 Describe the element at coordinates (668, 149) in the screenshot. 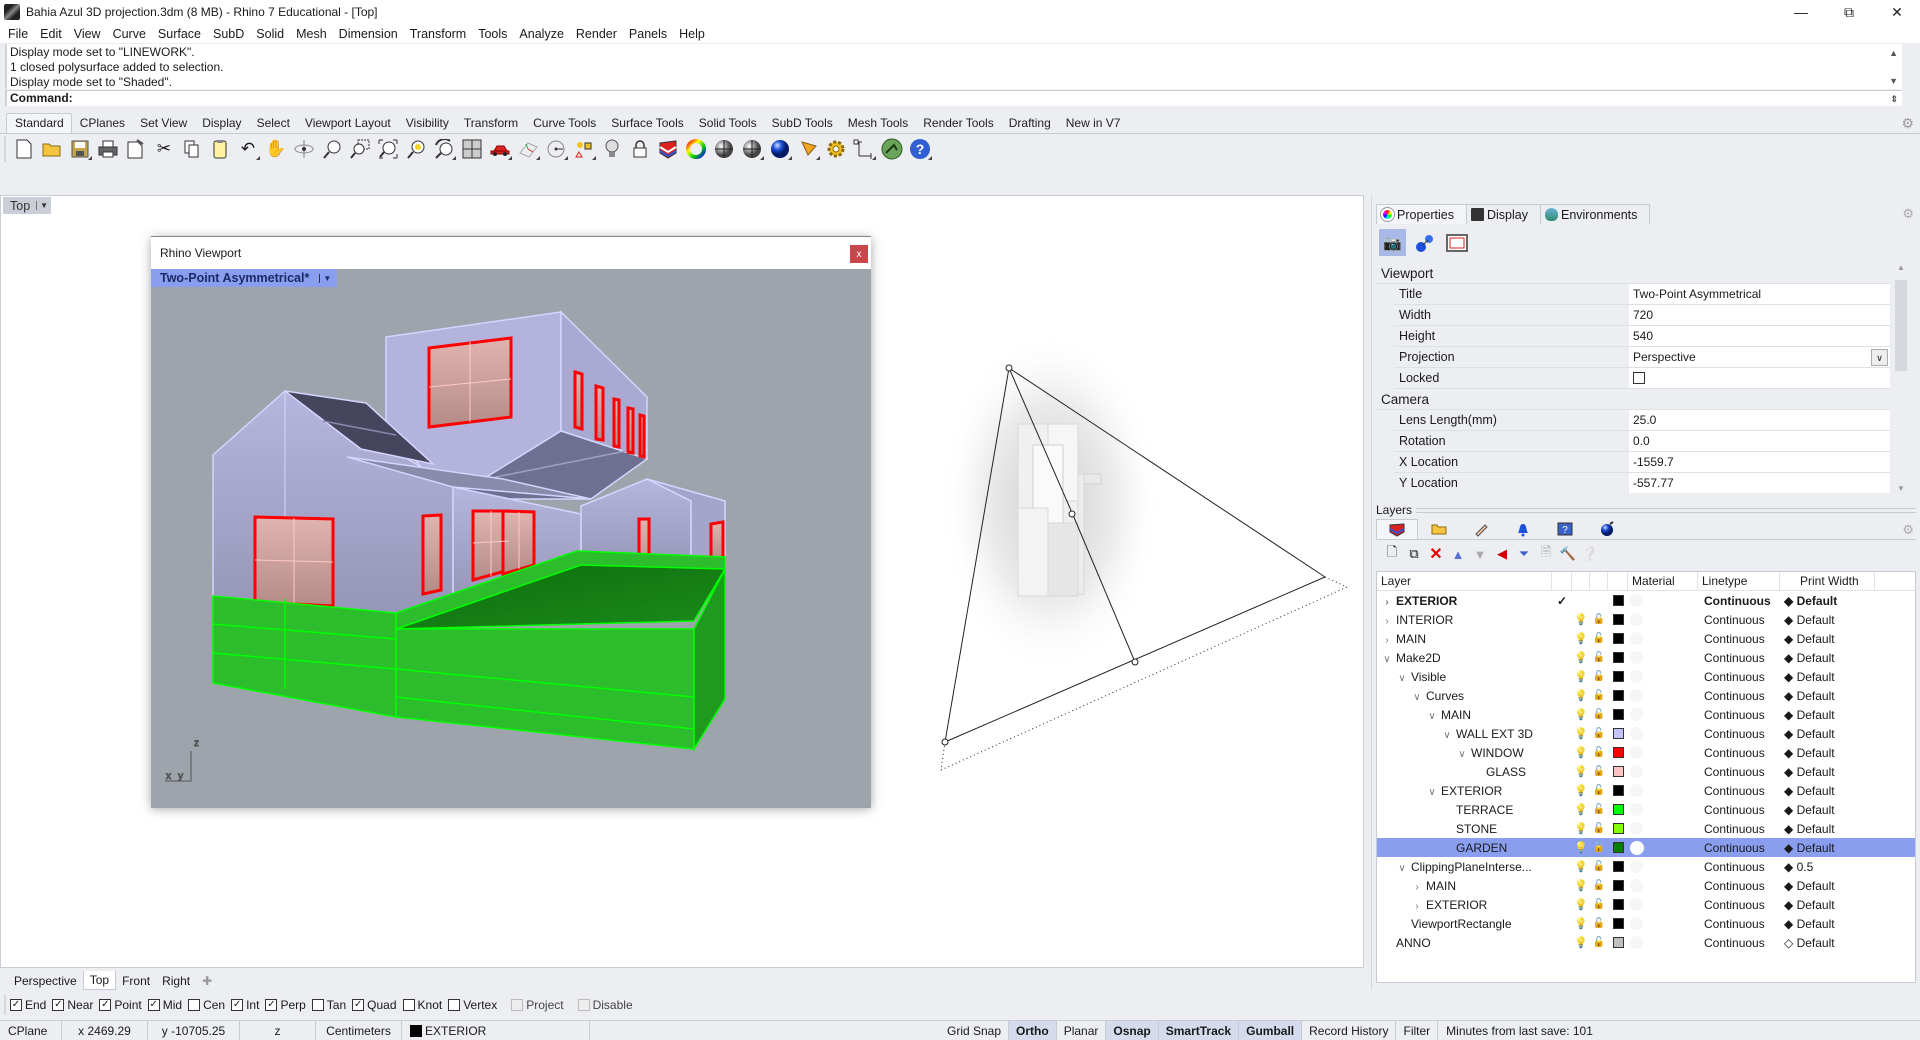

I see `layer-icon` at that location.